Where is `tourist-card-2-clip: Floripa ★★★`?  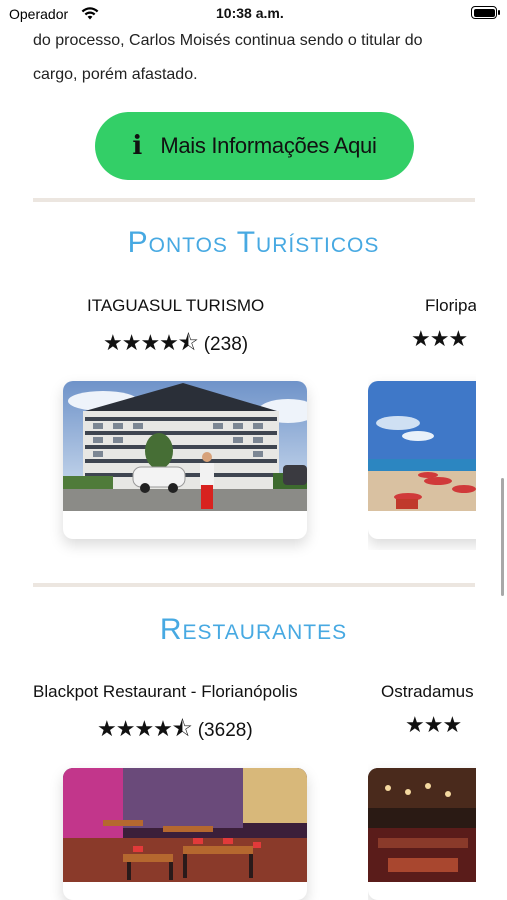 tourist-card-2-clip: Floripa ★★★ is located at coordinates (422, 420).